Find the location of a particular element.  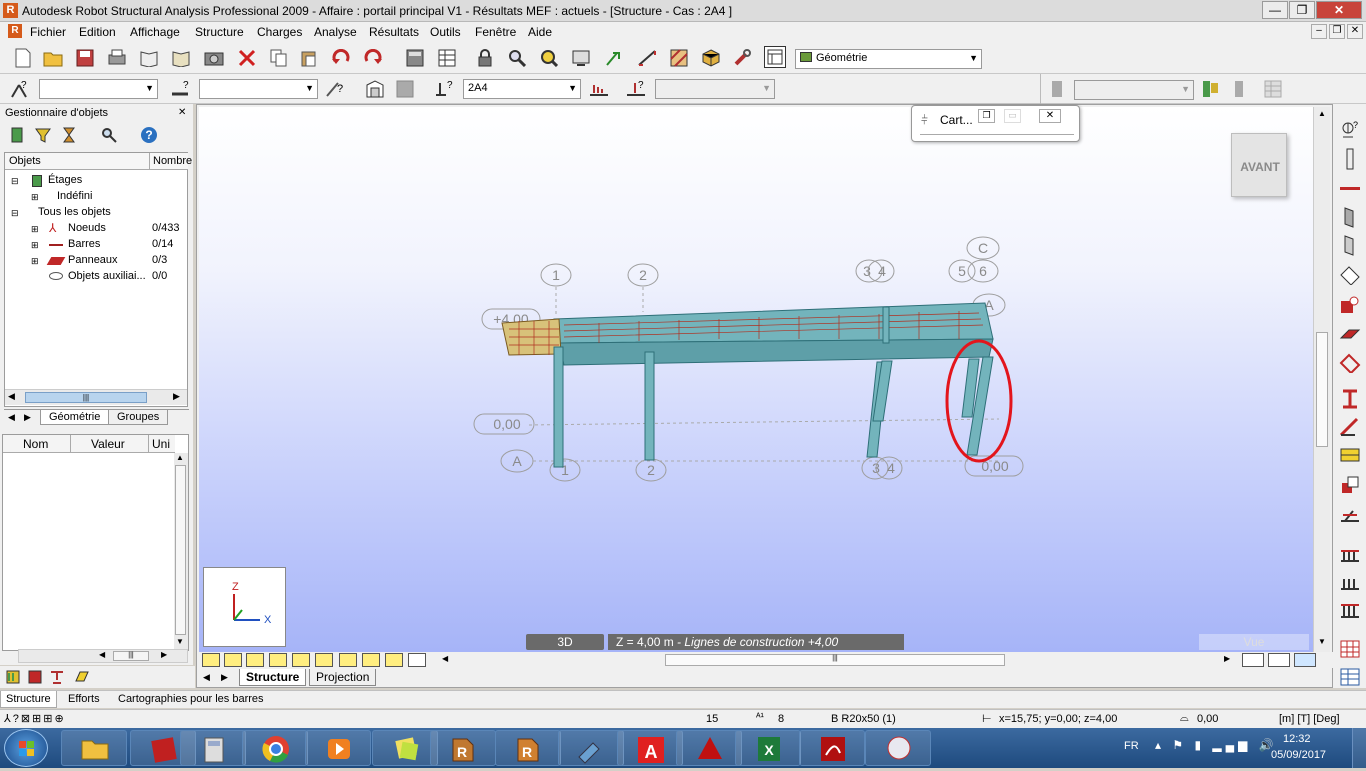

tray-time: 12:32 is located at coordinates (1297, 739).